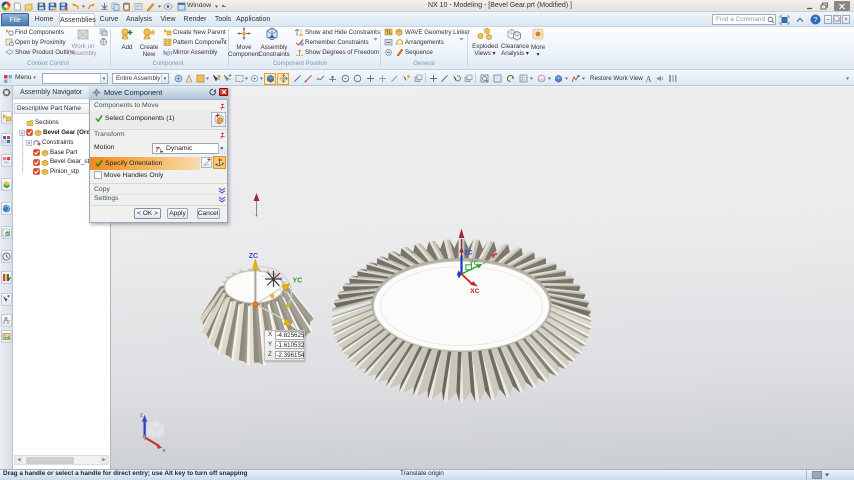 The width and height of the screenshot is (854, 480). I want to click on svg-text: TL, so click(389, 33).